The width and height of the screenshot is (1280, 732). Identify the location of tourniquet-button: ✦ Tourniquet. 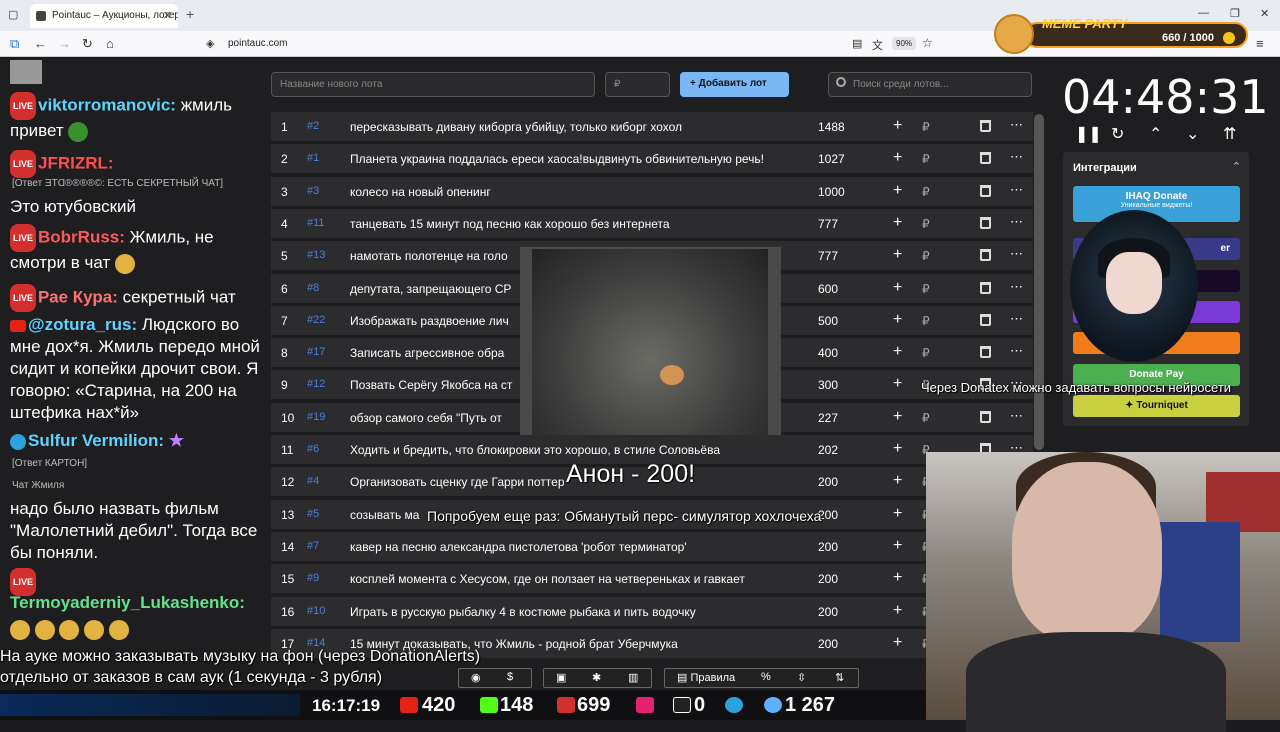
(1156, 406).